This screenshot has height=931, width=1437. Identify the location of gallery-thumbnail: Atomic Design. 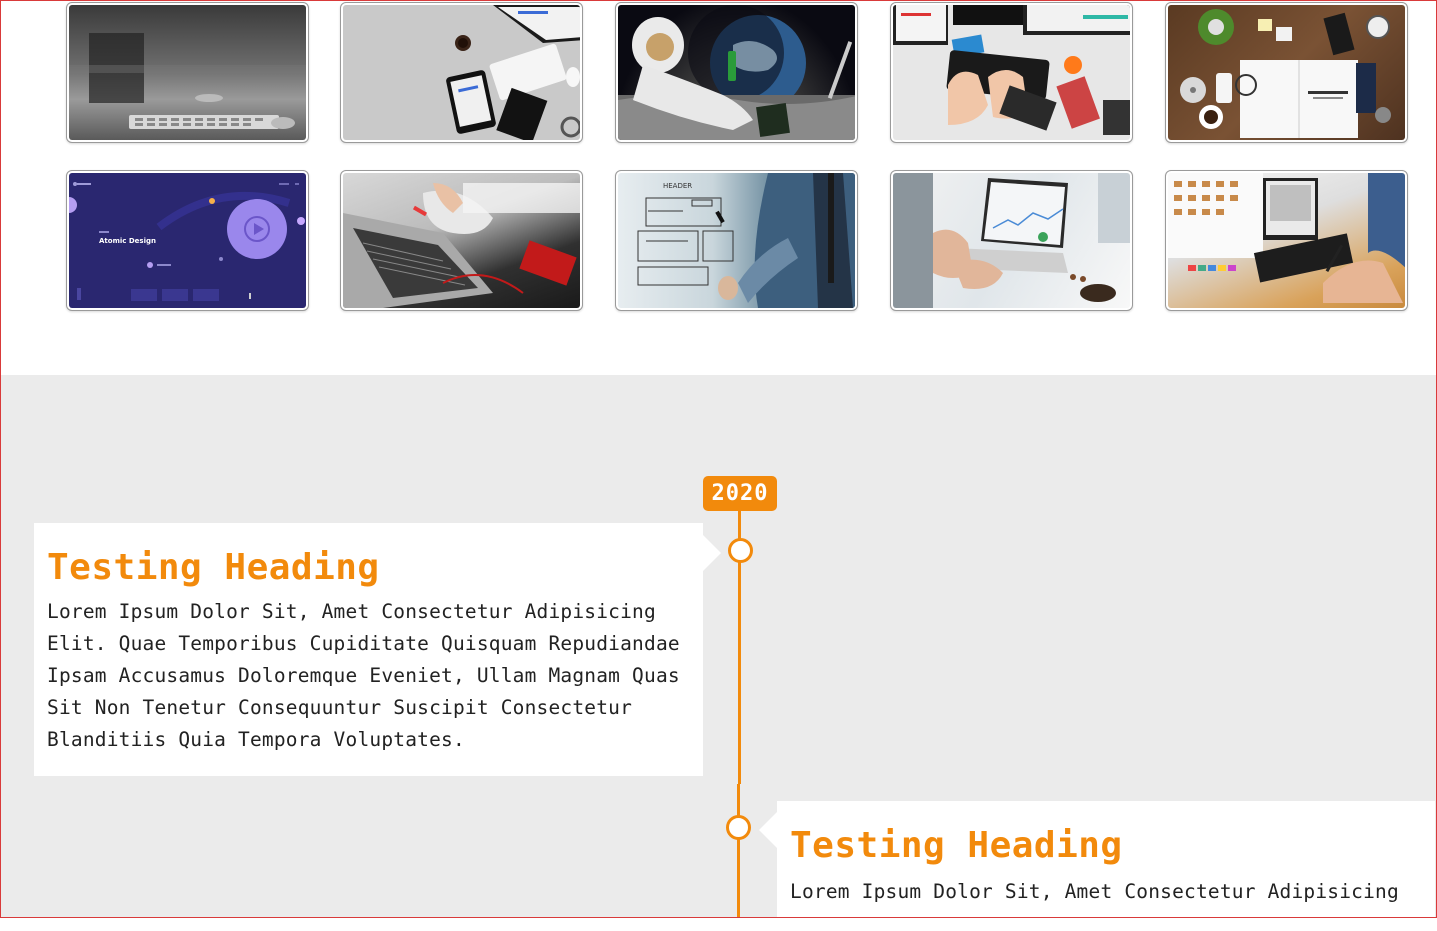
(187, 240).